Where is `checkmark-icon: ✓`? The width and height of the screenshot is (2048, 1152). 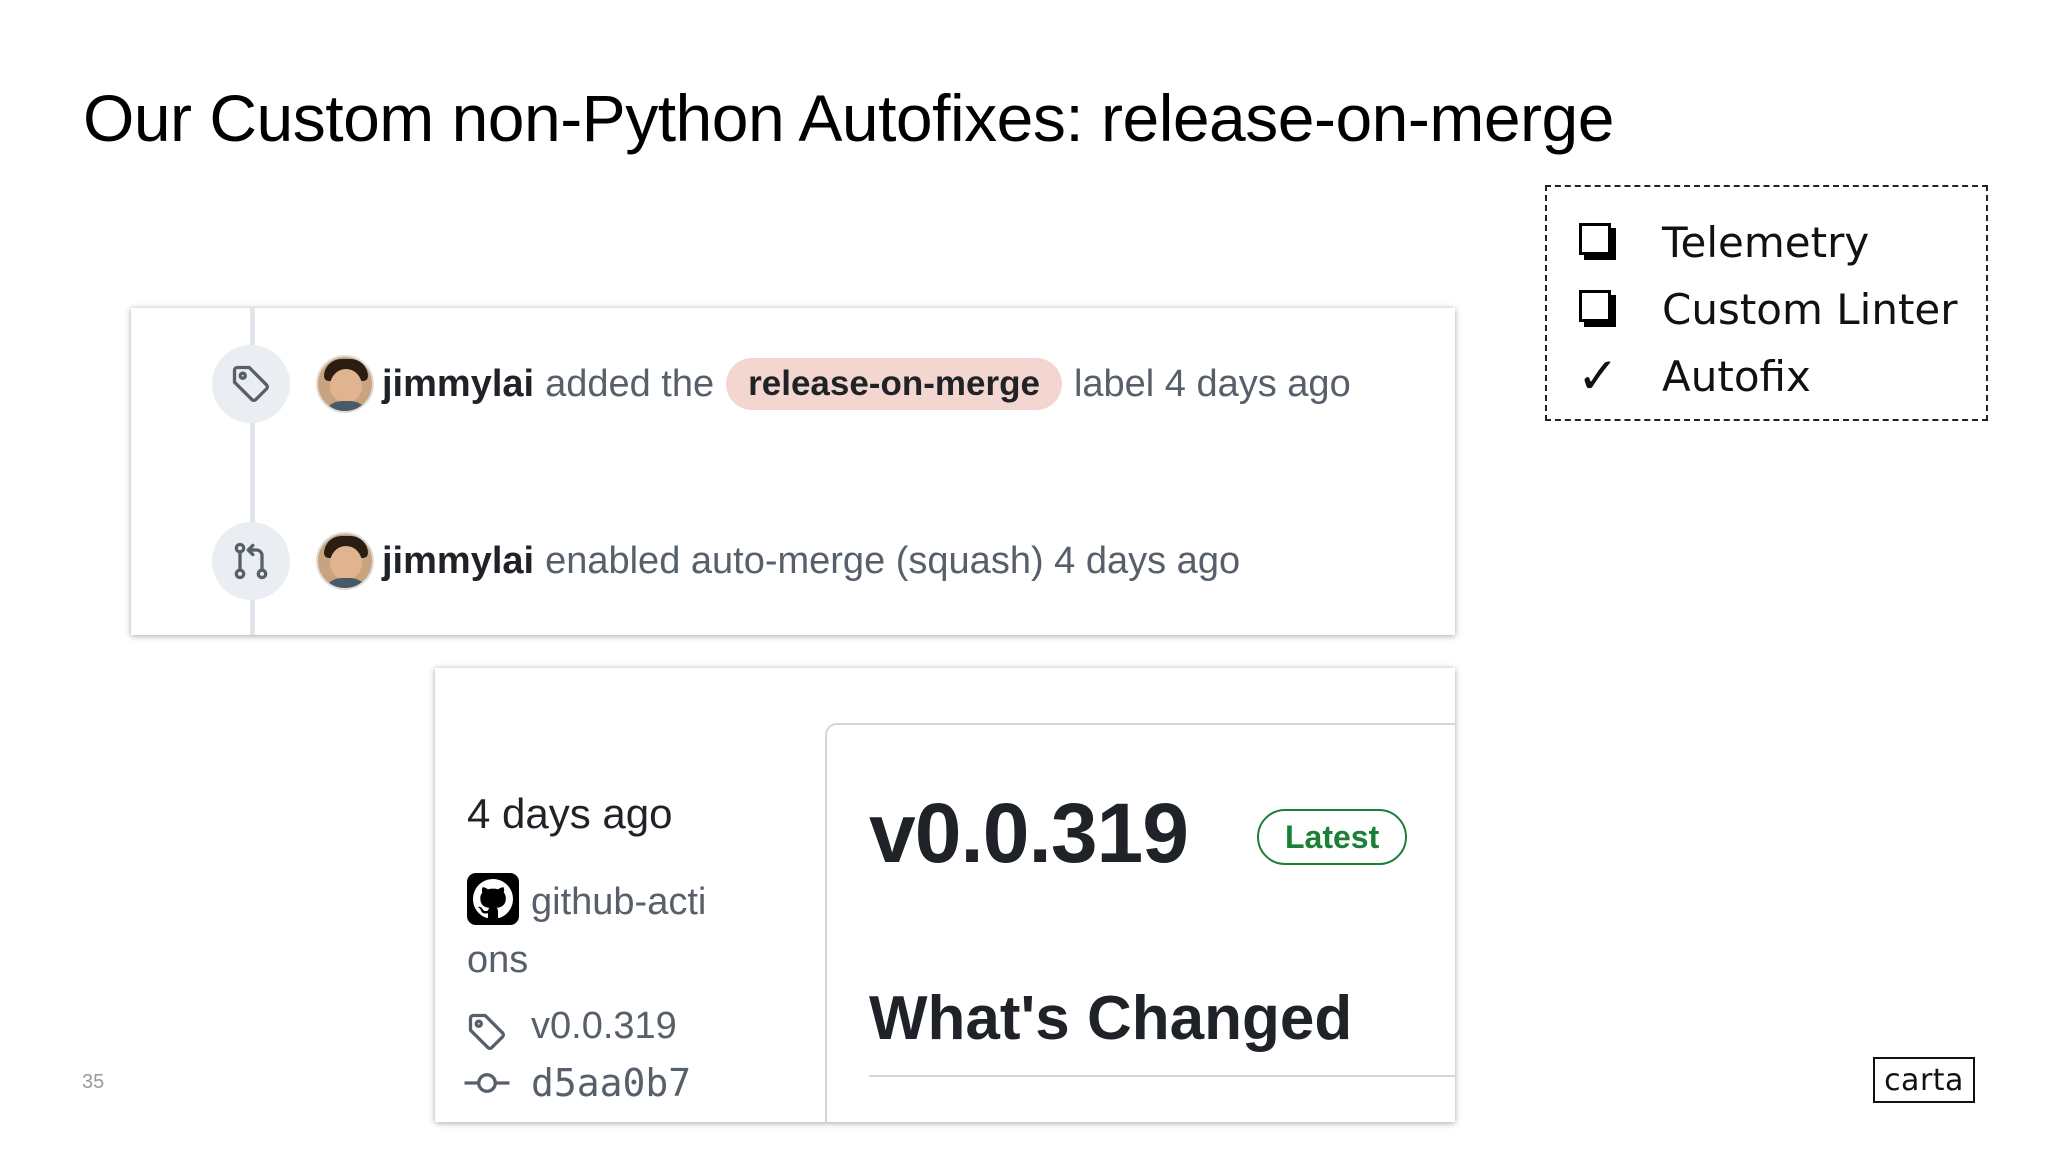
checkmark-icon: ✓ is located at coordinates (1598, 376).